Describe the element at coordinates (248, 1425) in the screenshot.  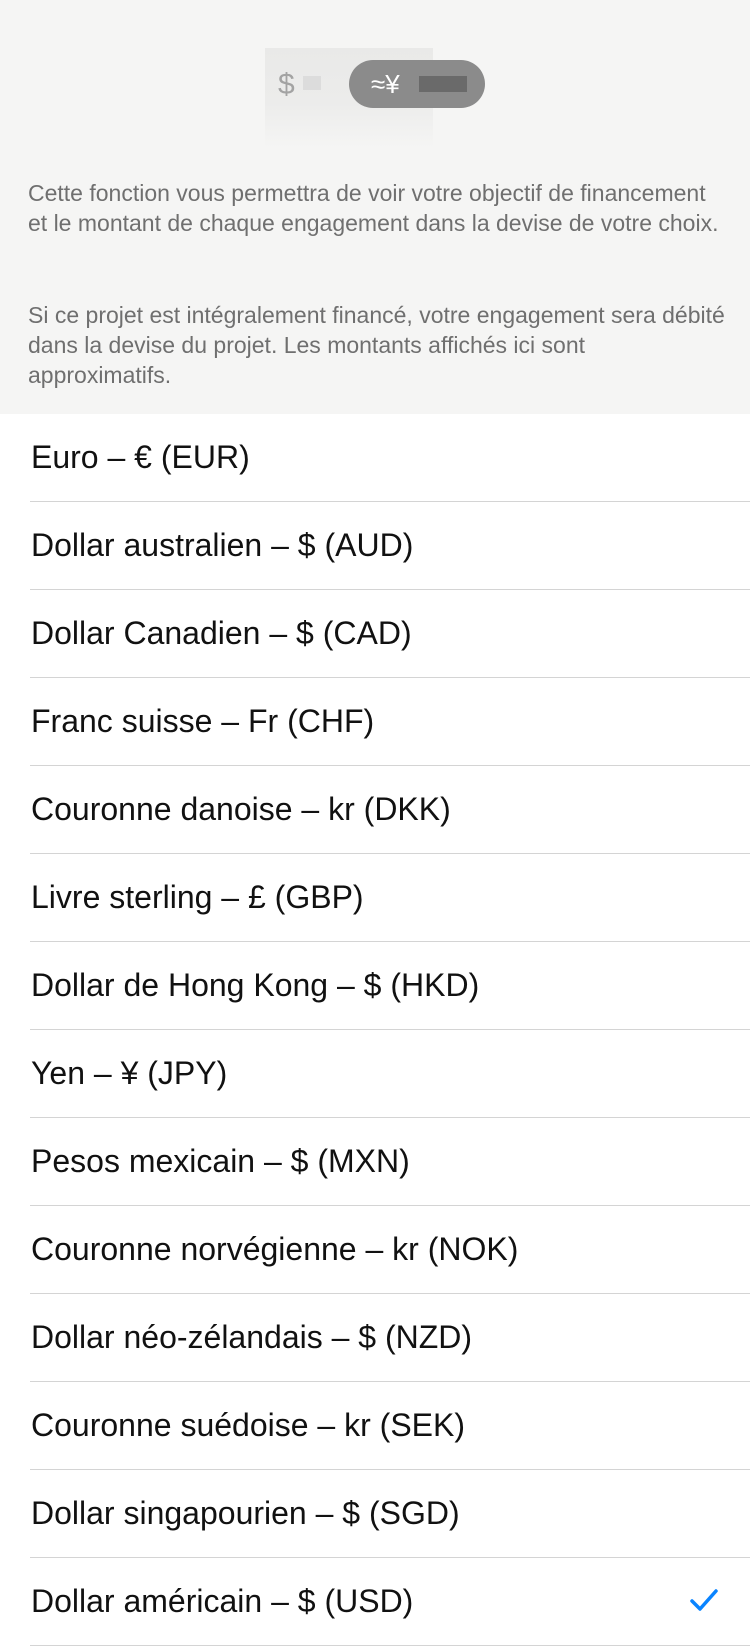
I see `currency-option-label: Couronne suédoise – kr (SEK)` at that location.